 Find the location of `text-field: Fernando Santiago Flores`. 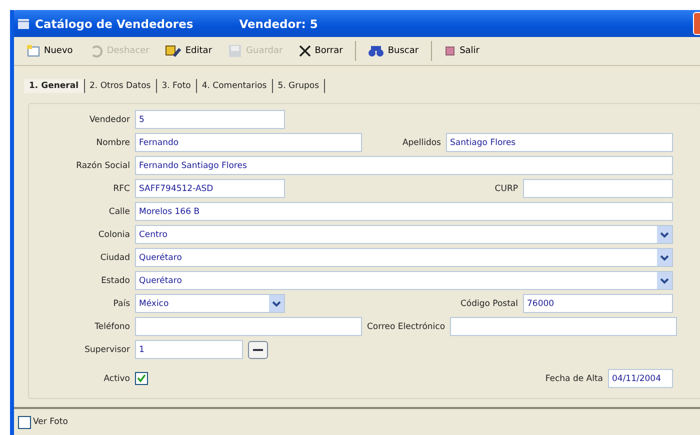

text-field: Fernando Santiago Flores is located at coordinates (404, 165).